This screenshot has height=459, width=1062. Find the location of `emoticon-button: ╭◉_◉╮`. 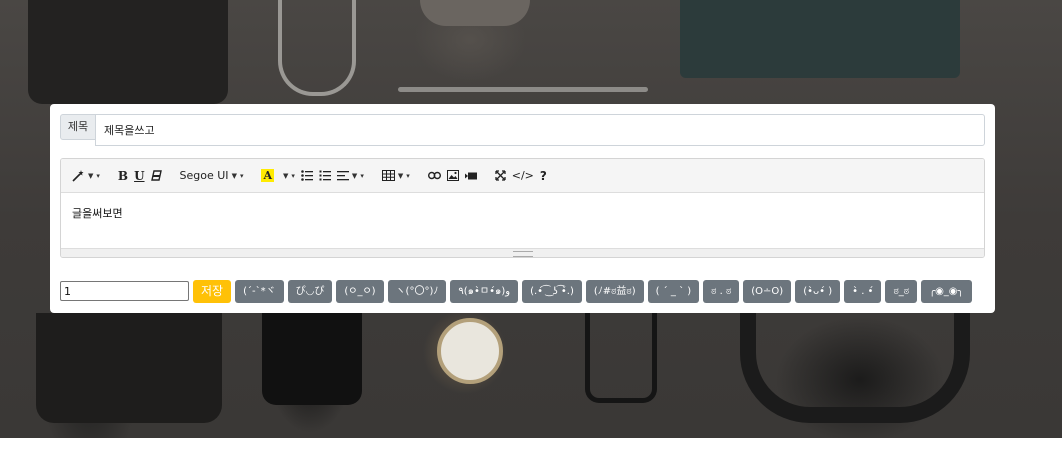

emoticon-button: ╭◉_◉╮ is located at coordinates (946, 291).